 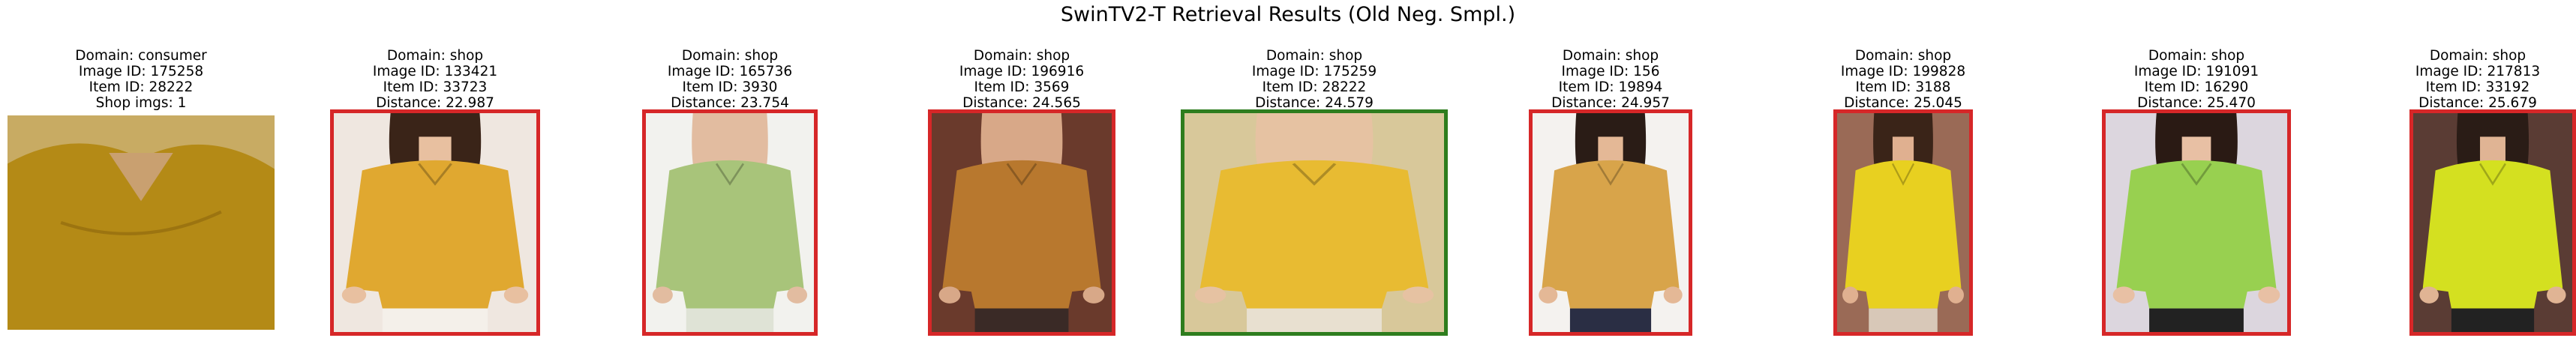 What do you see at coordinates (2477, 87) in the screenshot?
I see `result-item-id: Item ID: 33192` at bounding box center [2477, 87].